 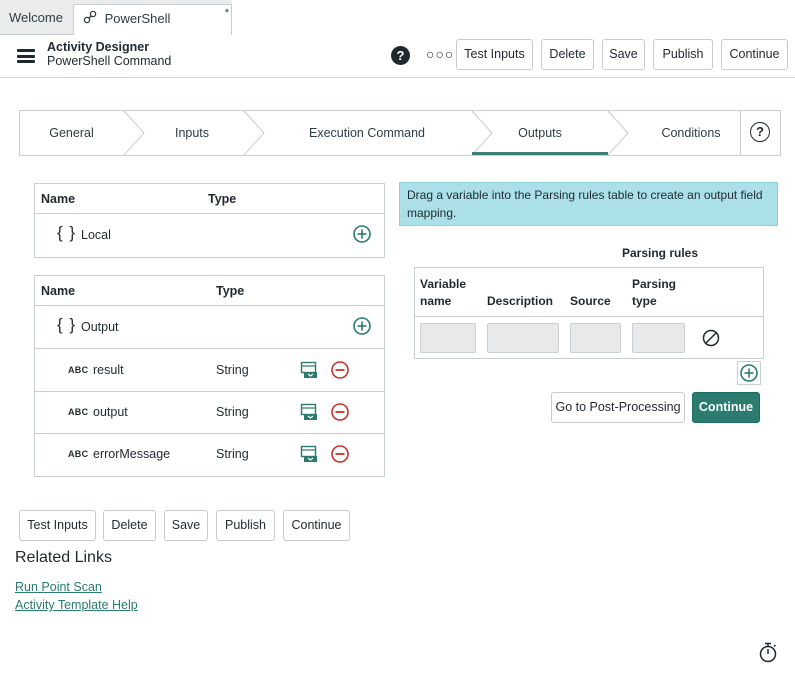 What do you see at coordinates (63, 557) in the screenshot?
I see `related-links-title: Related Links` at bounding box center [63, 557].